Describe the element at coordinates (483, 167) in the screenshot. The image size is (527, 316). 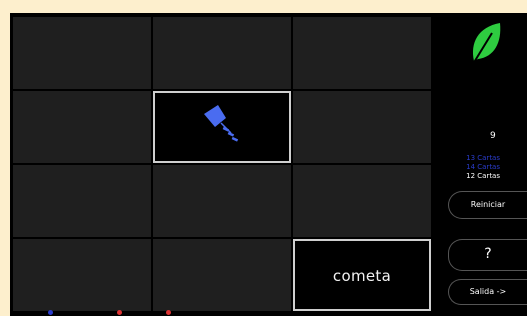
I see `player-2-score: 14 Cartas` at that location.